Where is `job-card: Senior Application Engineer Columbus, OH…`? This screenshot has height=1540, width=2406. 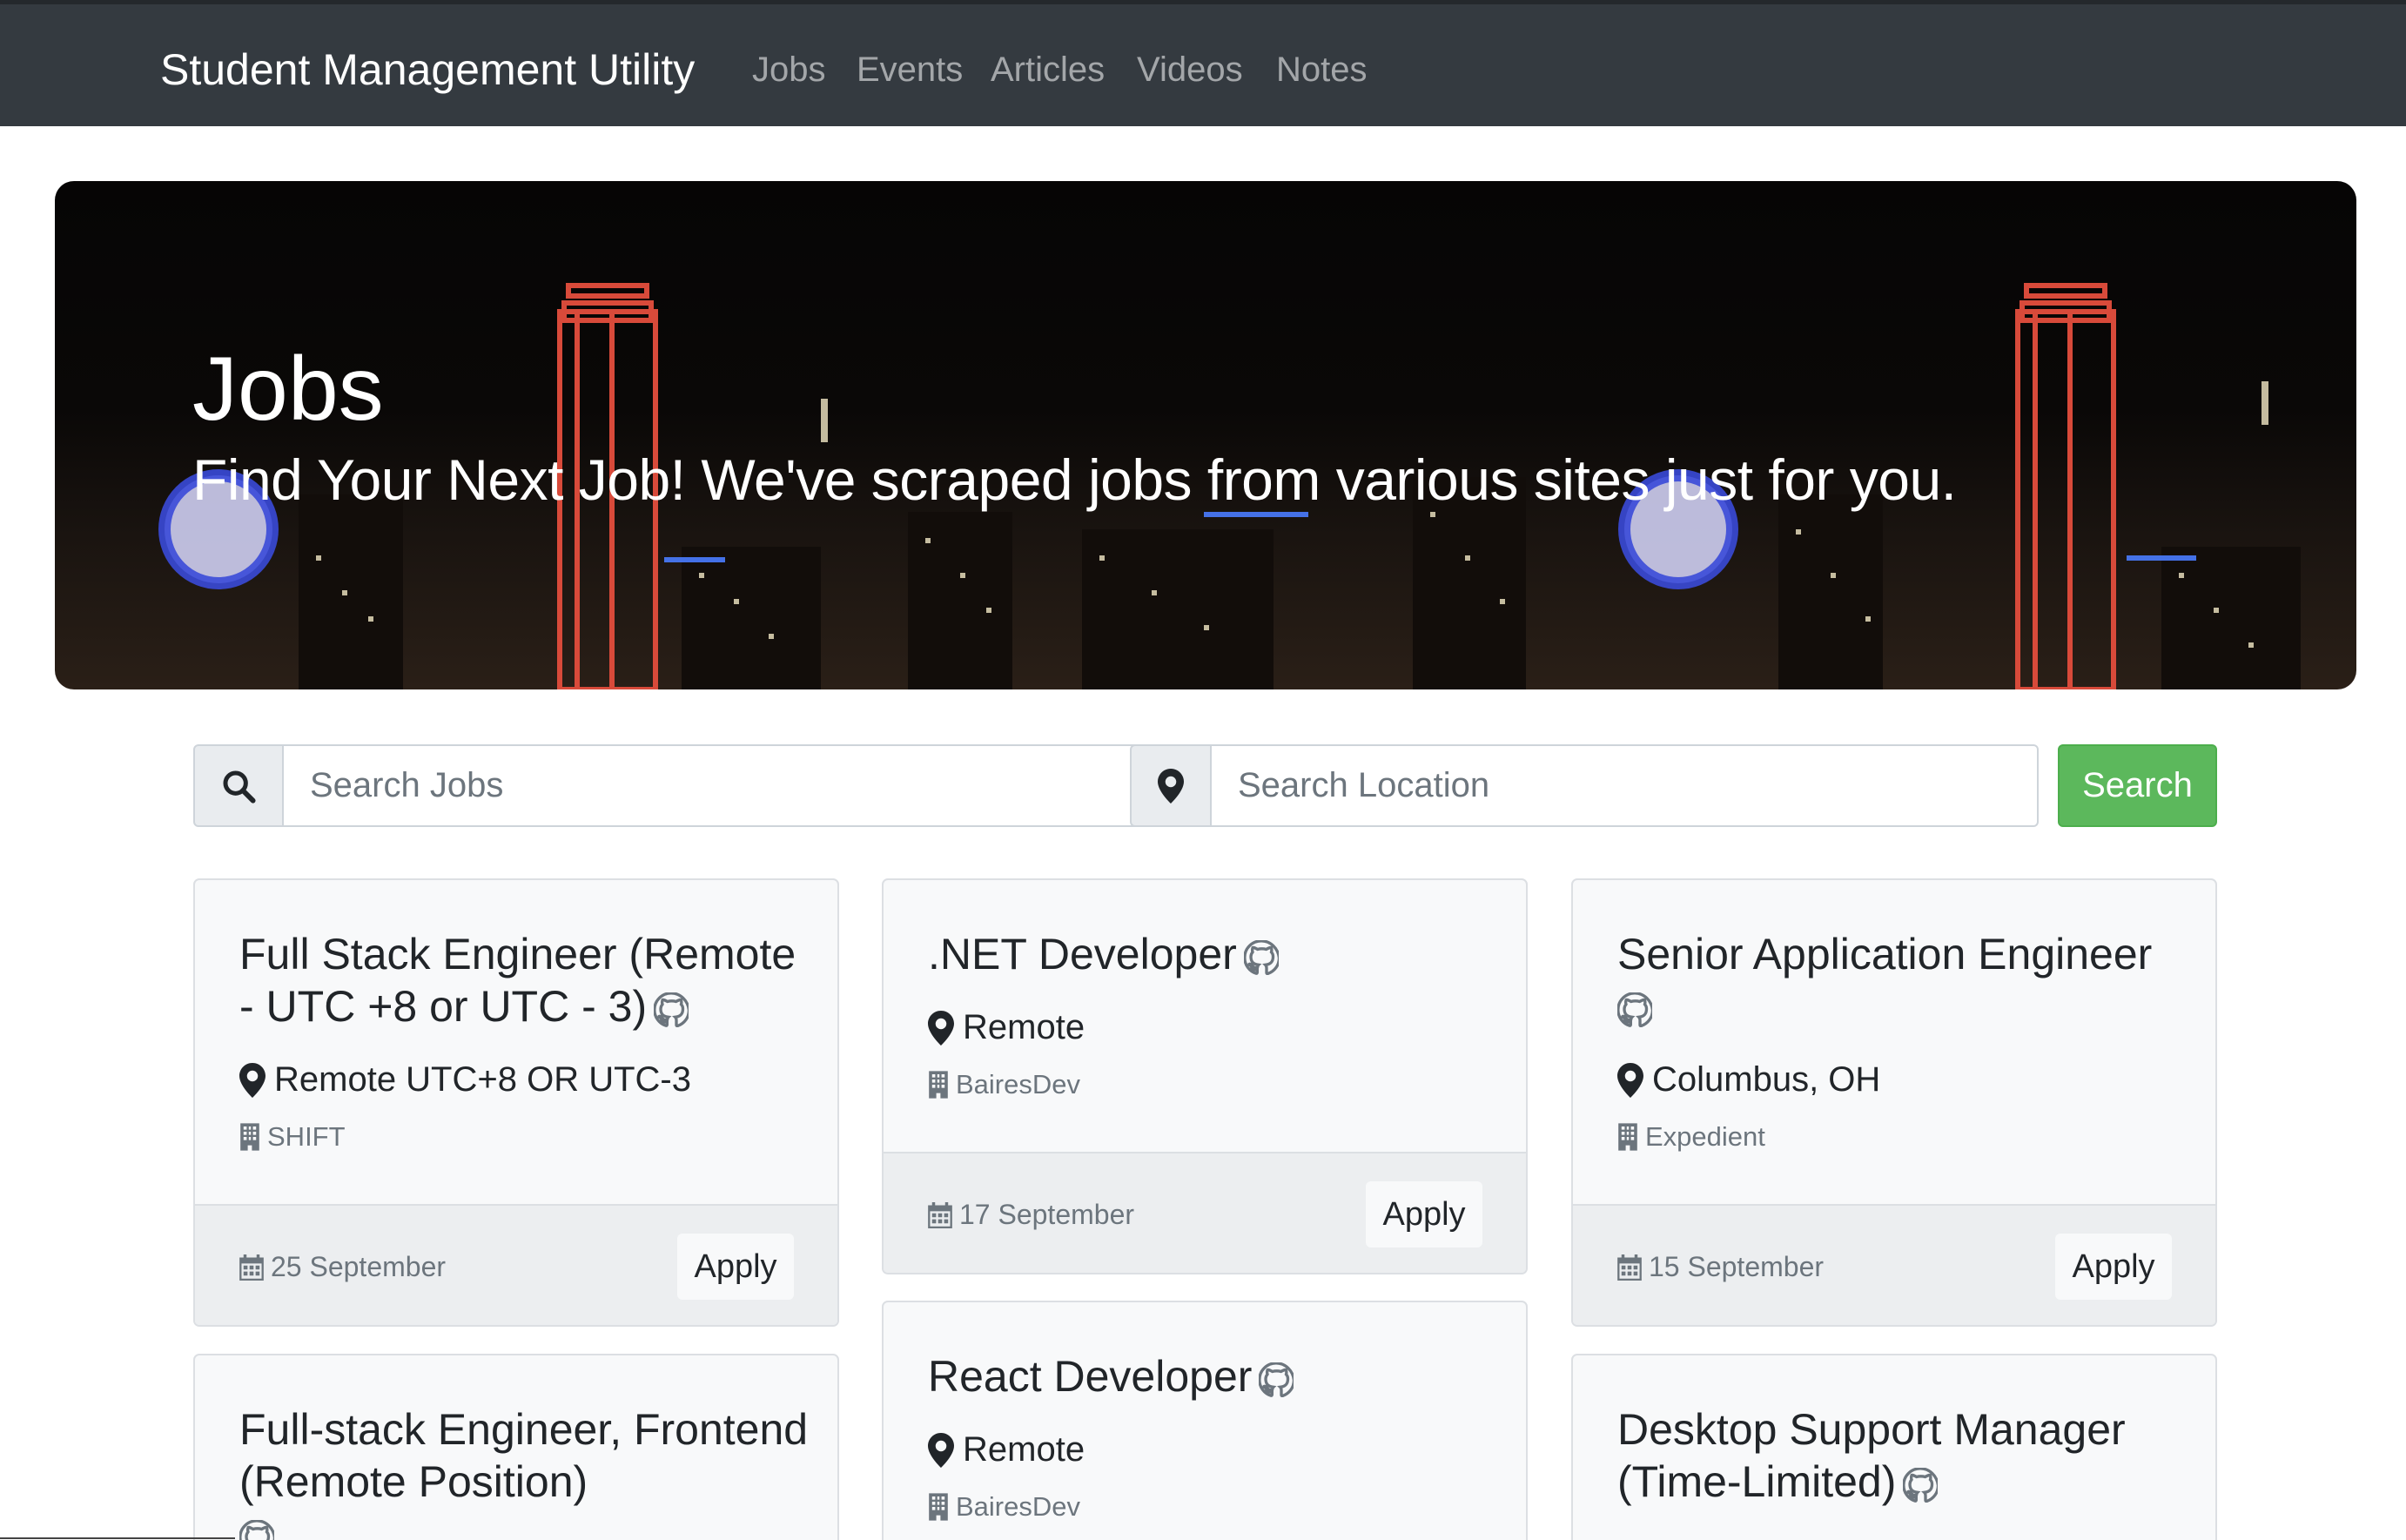
job-card: Senior Application Engineer Columbus, OH… is located at coordinates (1894, 1103).